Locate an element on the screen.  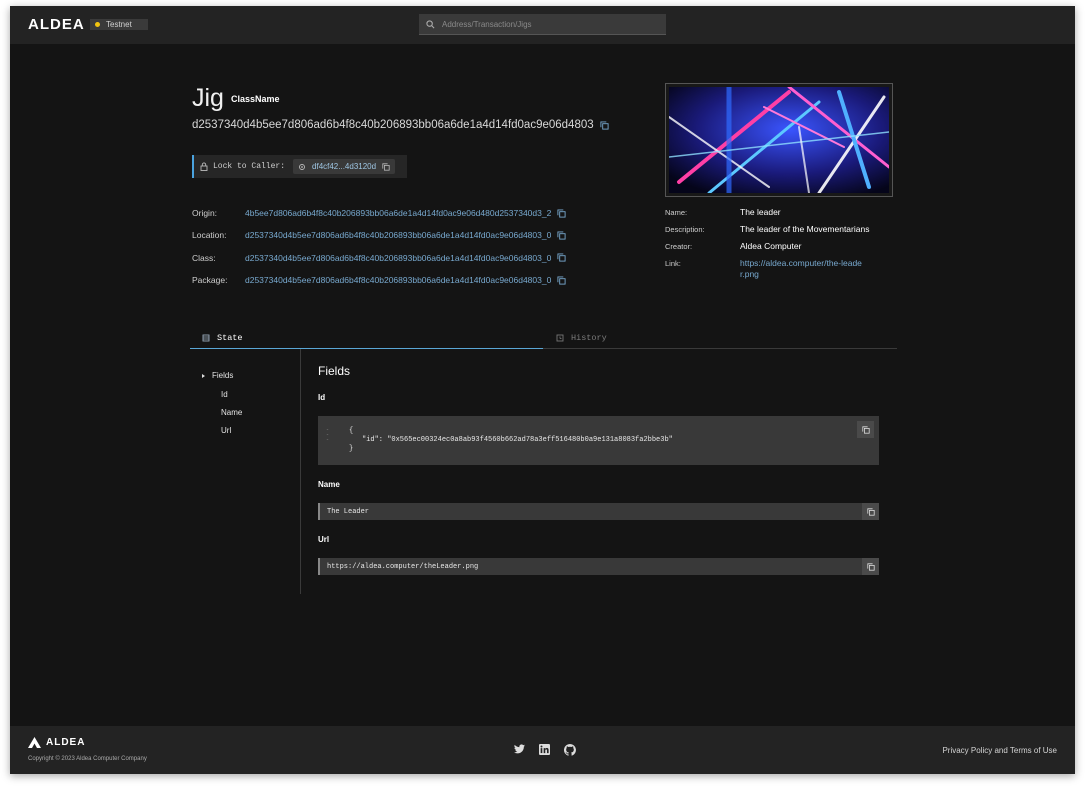
social-links is located at coordinates (545, 750).